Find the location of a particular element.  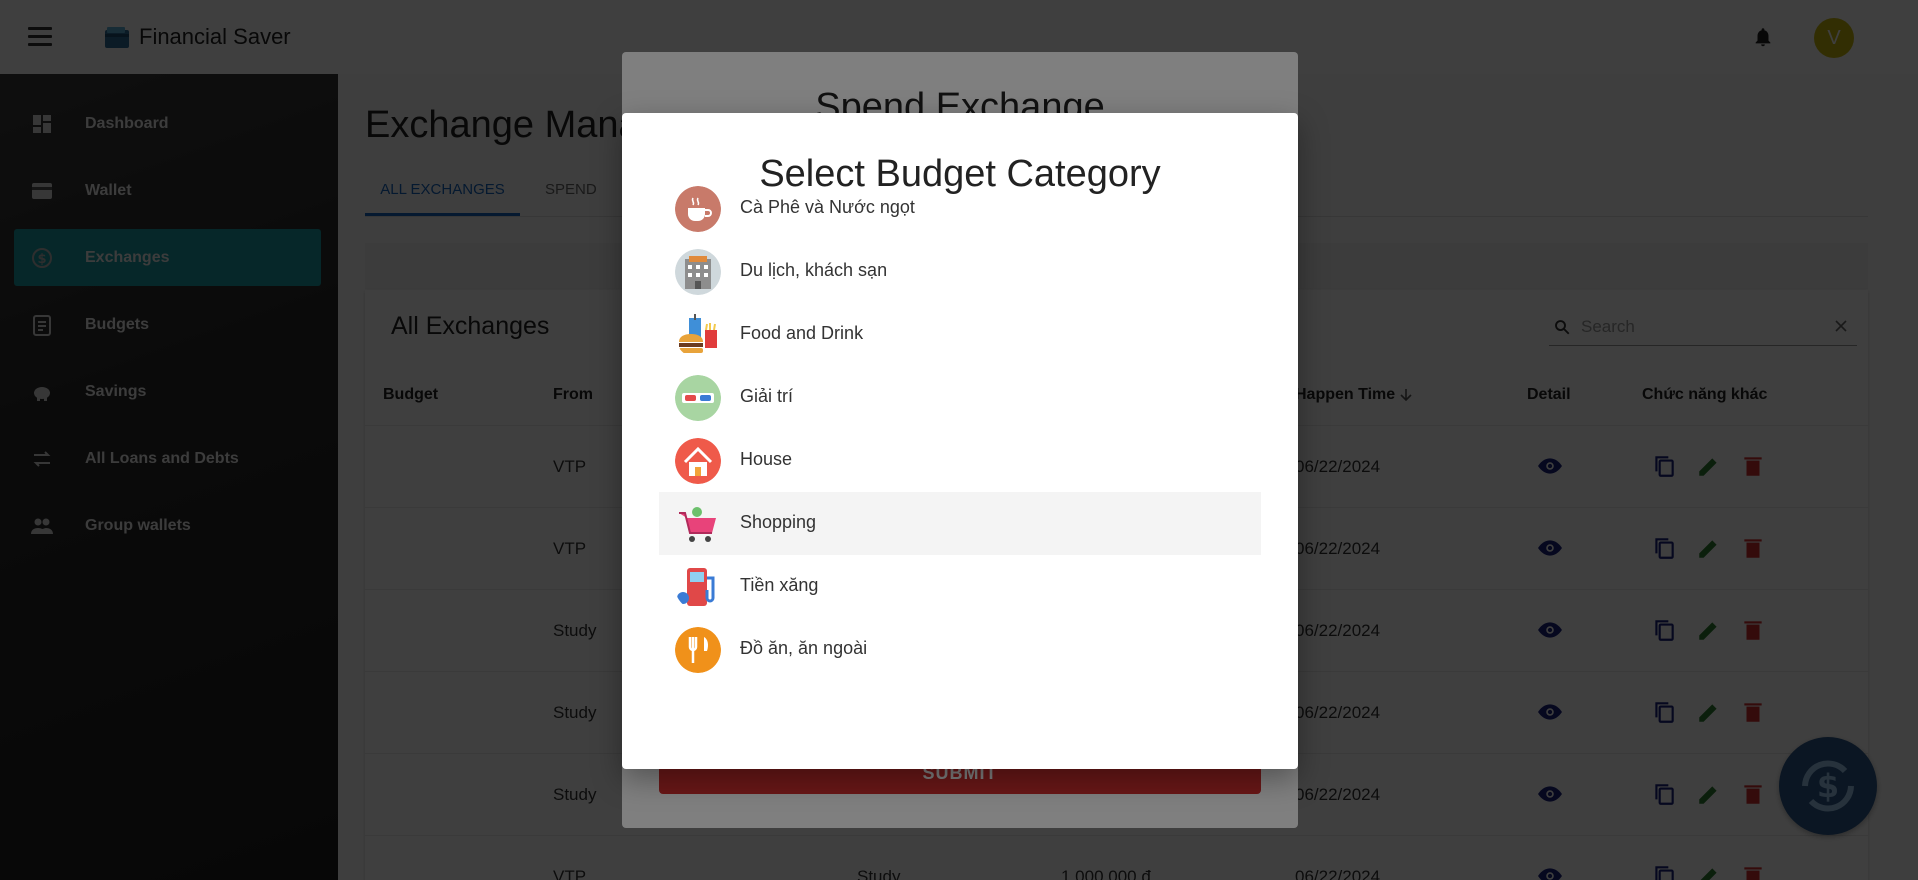

3d-glasses-icon is located at coordinates (698, 398).